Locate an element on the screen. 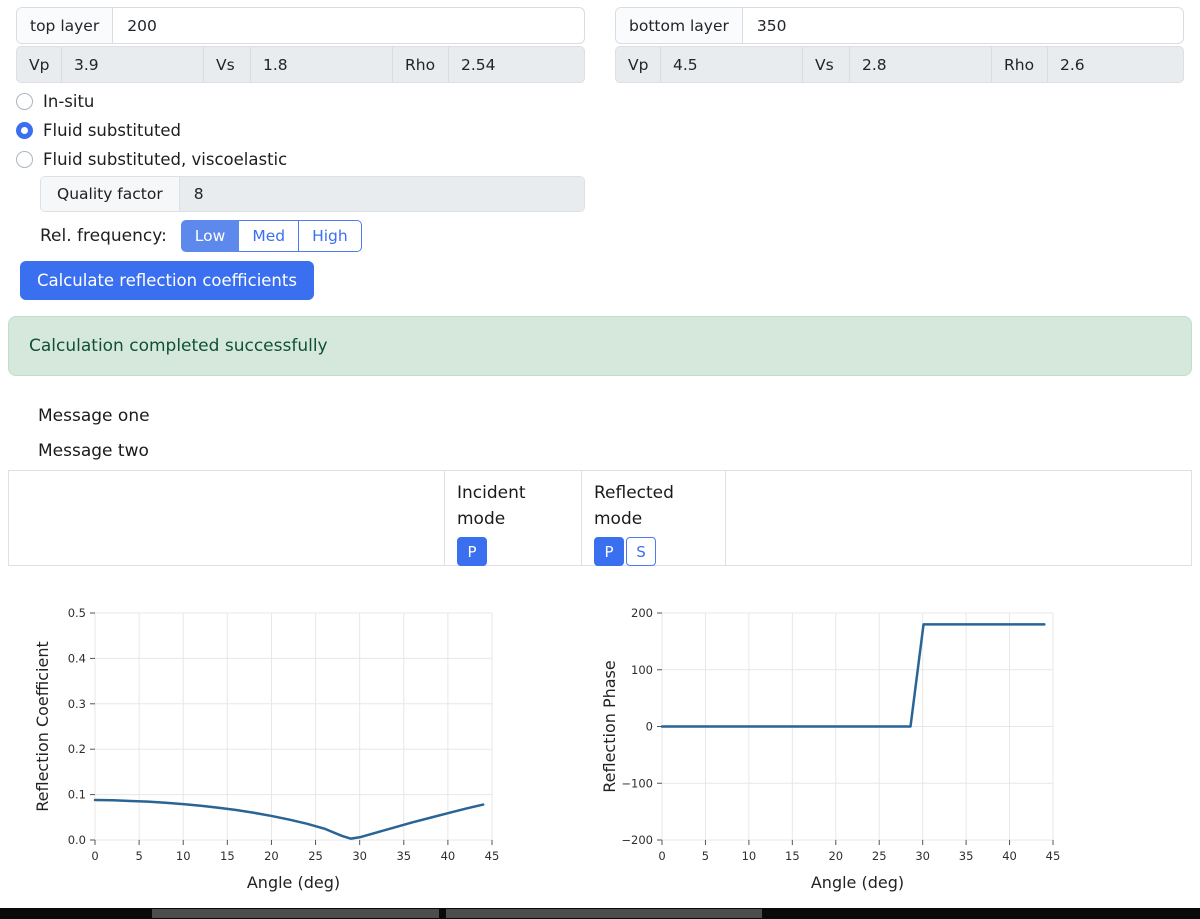 This screenshot has width=1200, height=919. bottom-layer-input is located at coordinates (962, 25).